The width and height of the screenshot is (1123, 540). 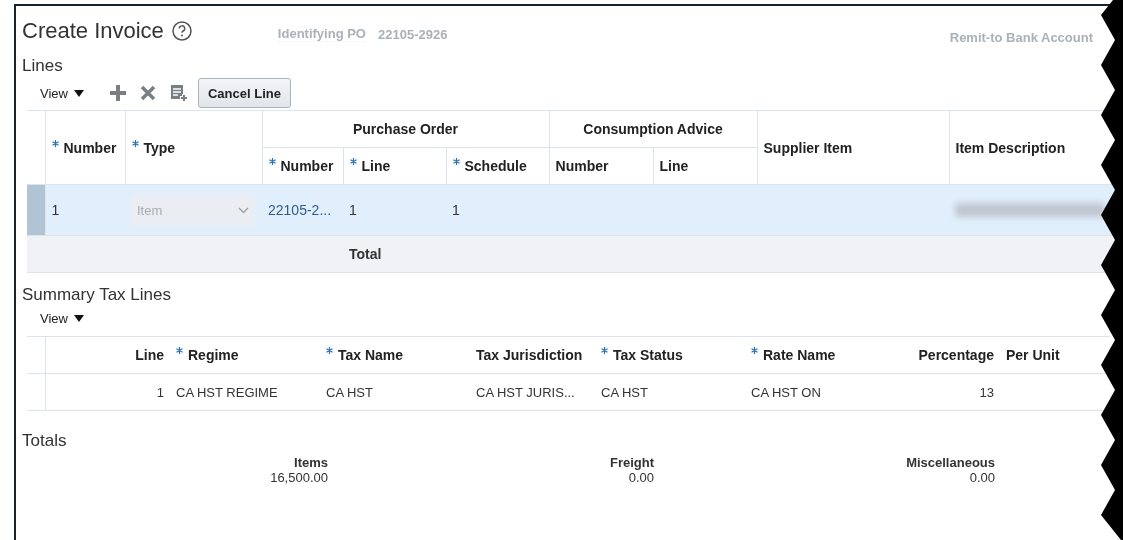 I want to click on total-label: Freight, so click(x=631, y=462).